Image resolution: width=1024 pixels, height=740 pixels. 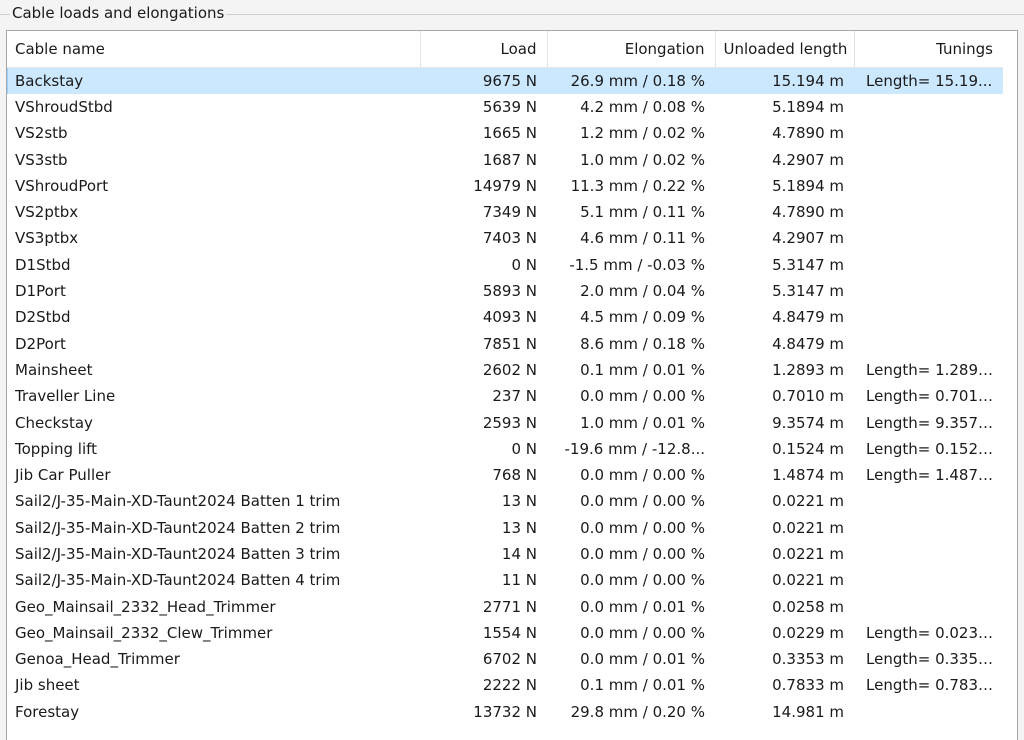 I want to click on cell-load: 14 N, so click(x=519, y=553).